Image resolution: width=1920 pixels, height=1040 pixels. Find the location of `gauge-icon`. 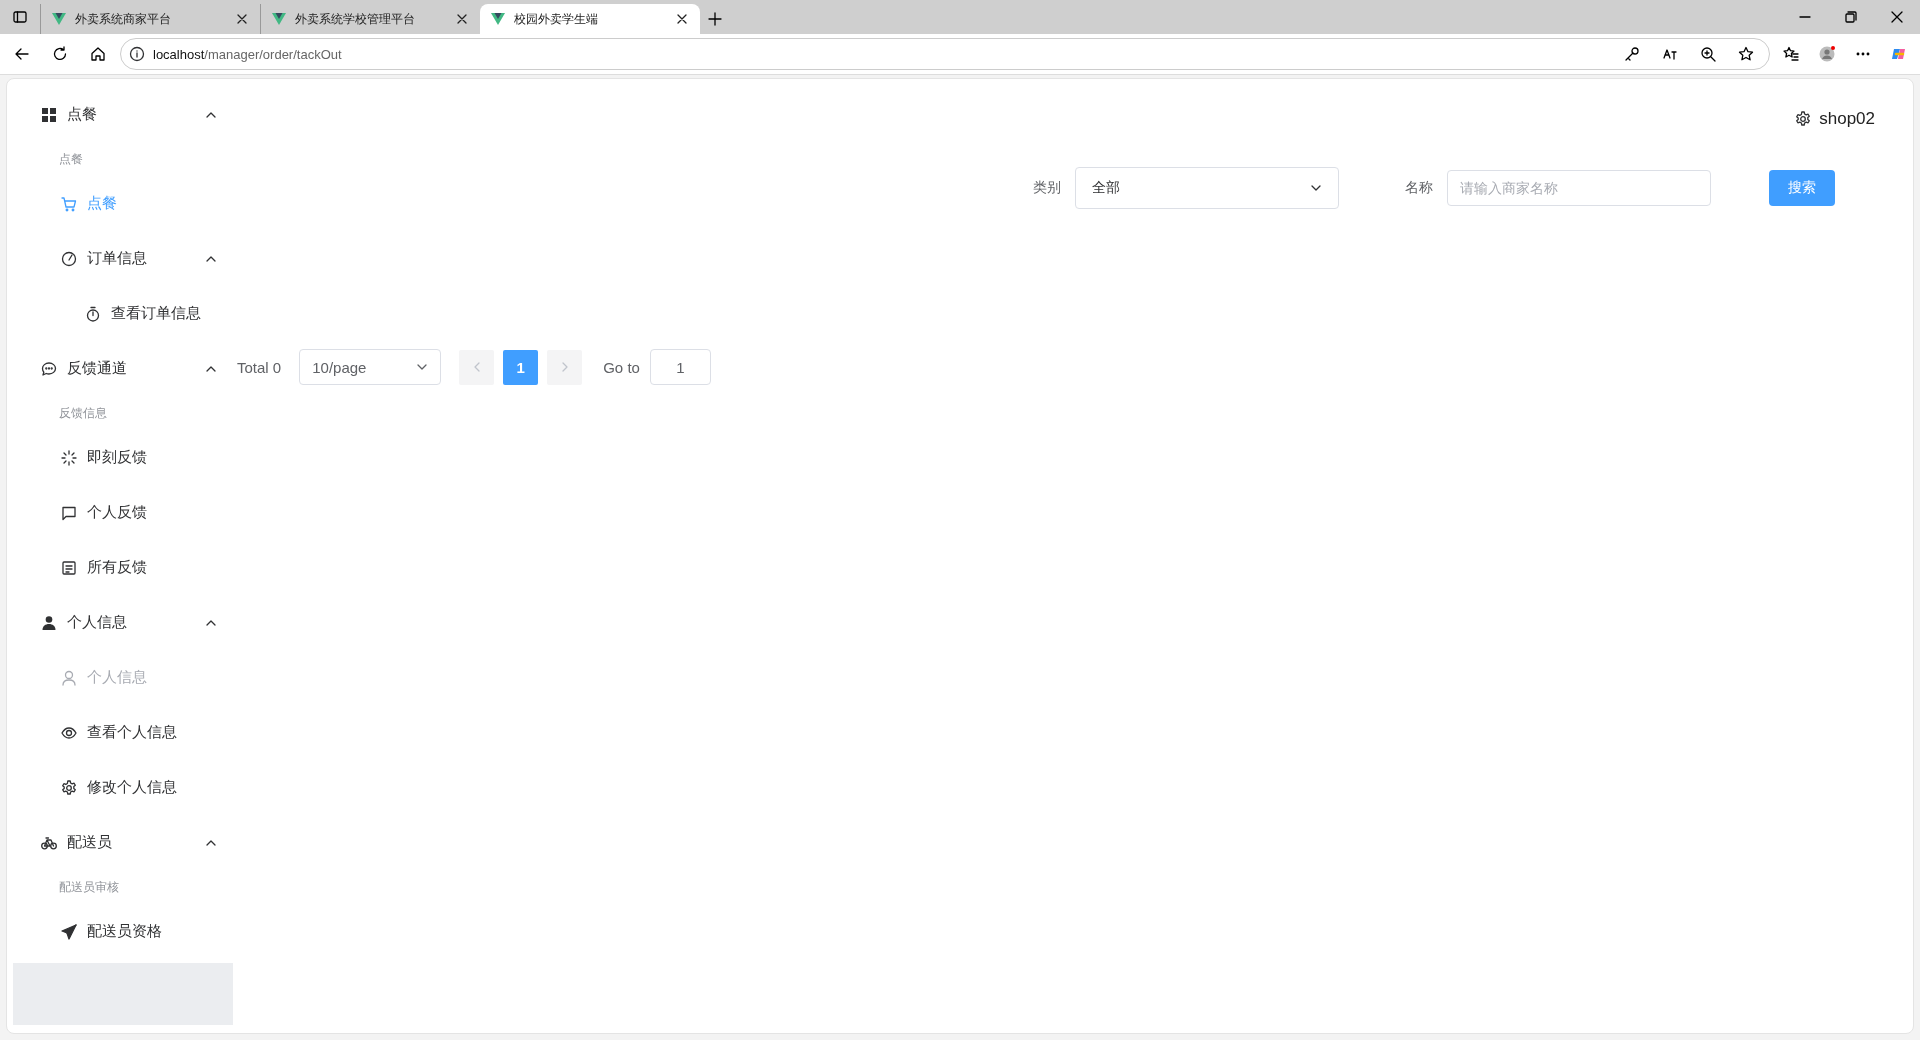

gauge-icon is located at coordinates (69, 258).